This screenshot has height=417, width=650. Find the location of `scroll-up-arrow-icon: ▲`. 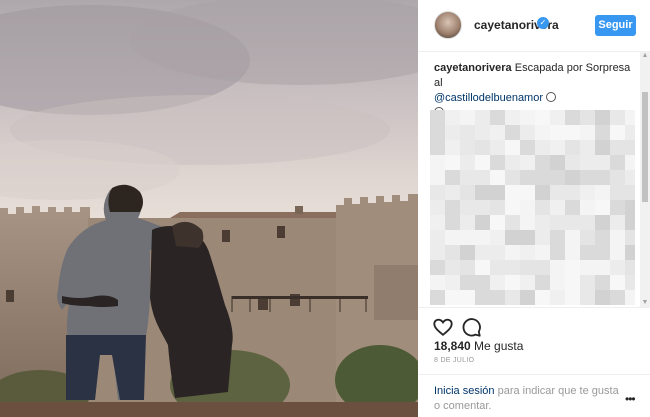

scroll-up-arrow-icon: ▲ is located at coordinates (645, 56).